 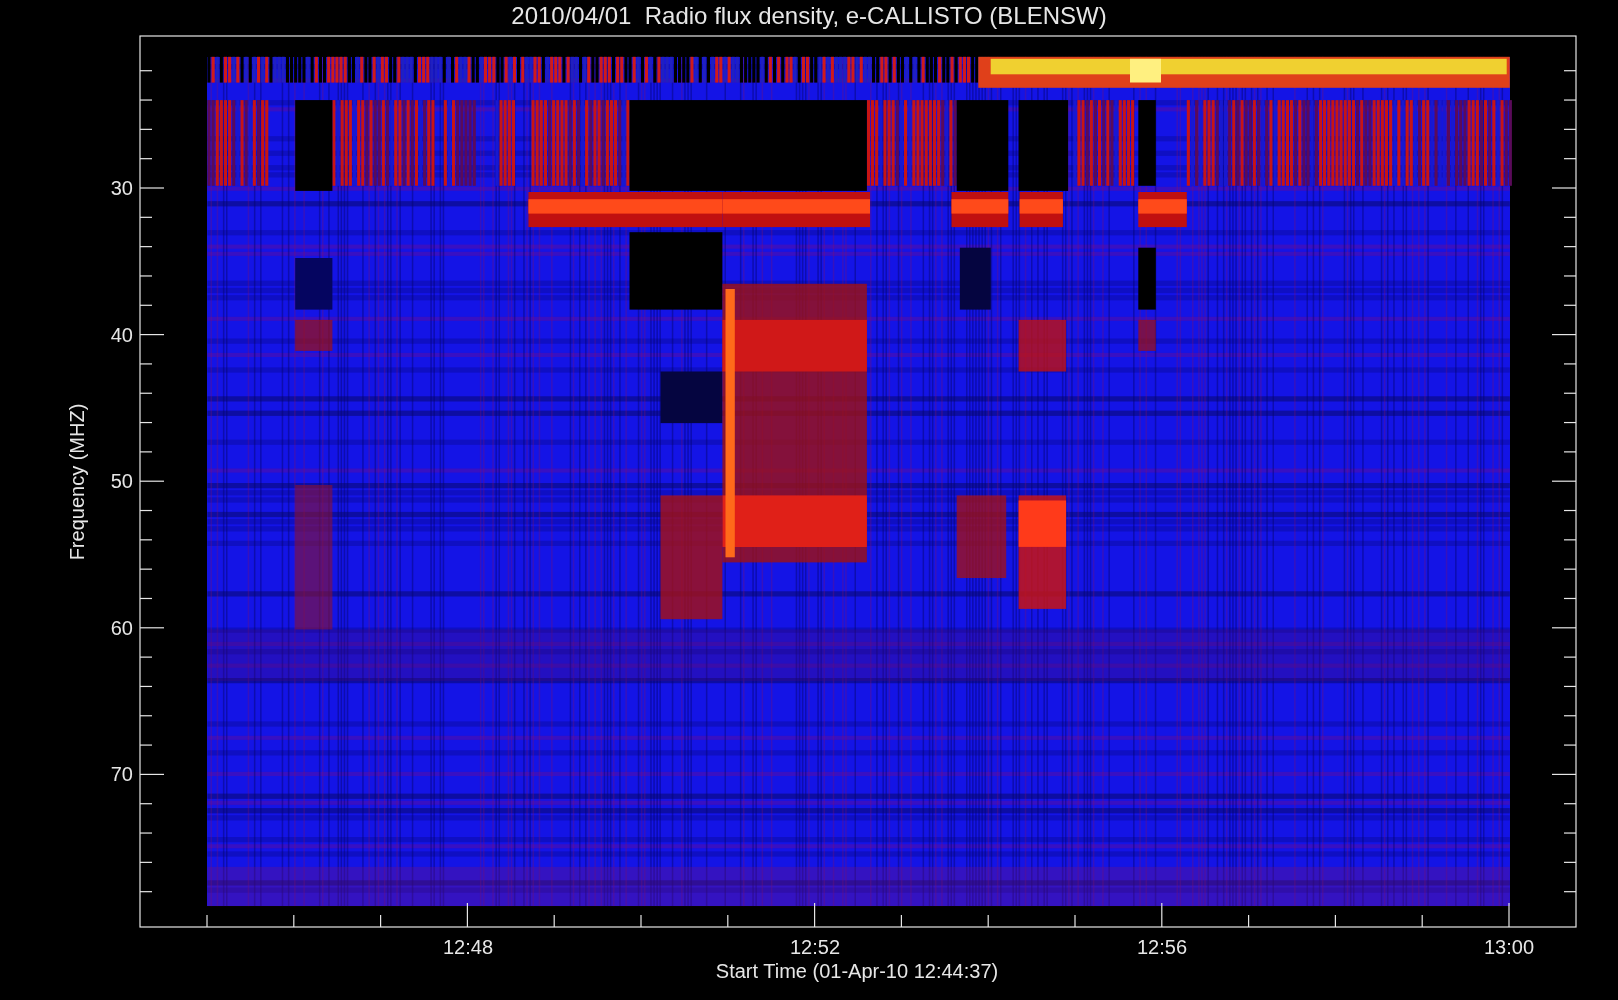 I want to click on x-tick-label: 12:52, so click(x=815, y=947).